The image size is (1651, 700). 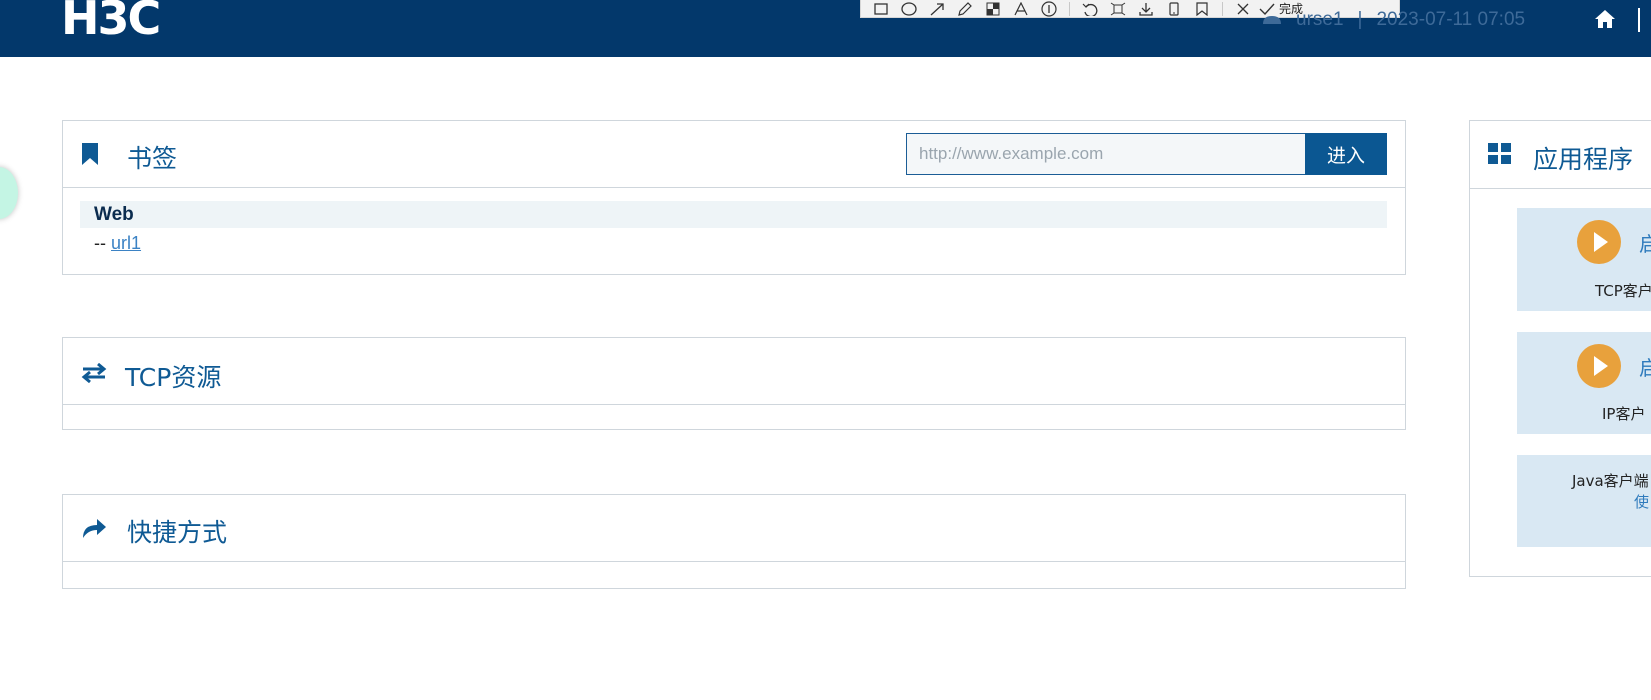 I want to click on text-tool-icon, so click(x=1021, y=9).